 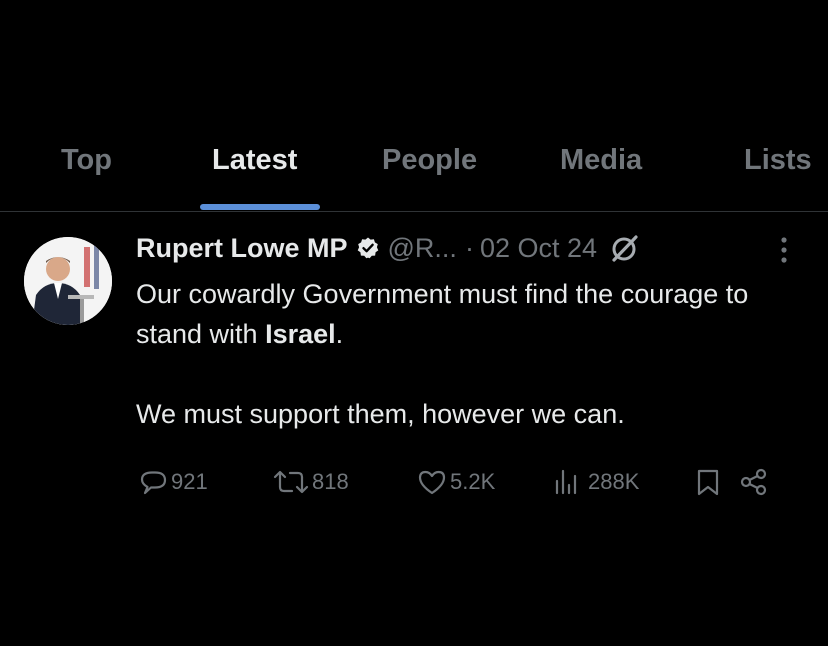 I want to click on verified-badge-icon, so click(x=368, y=248).